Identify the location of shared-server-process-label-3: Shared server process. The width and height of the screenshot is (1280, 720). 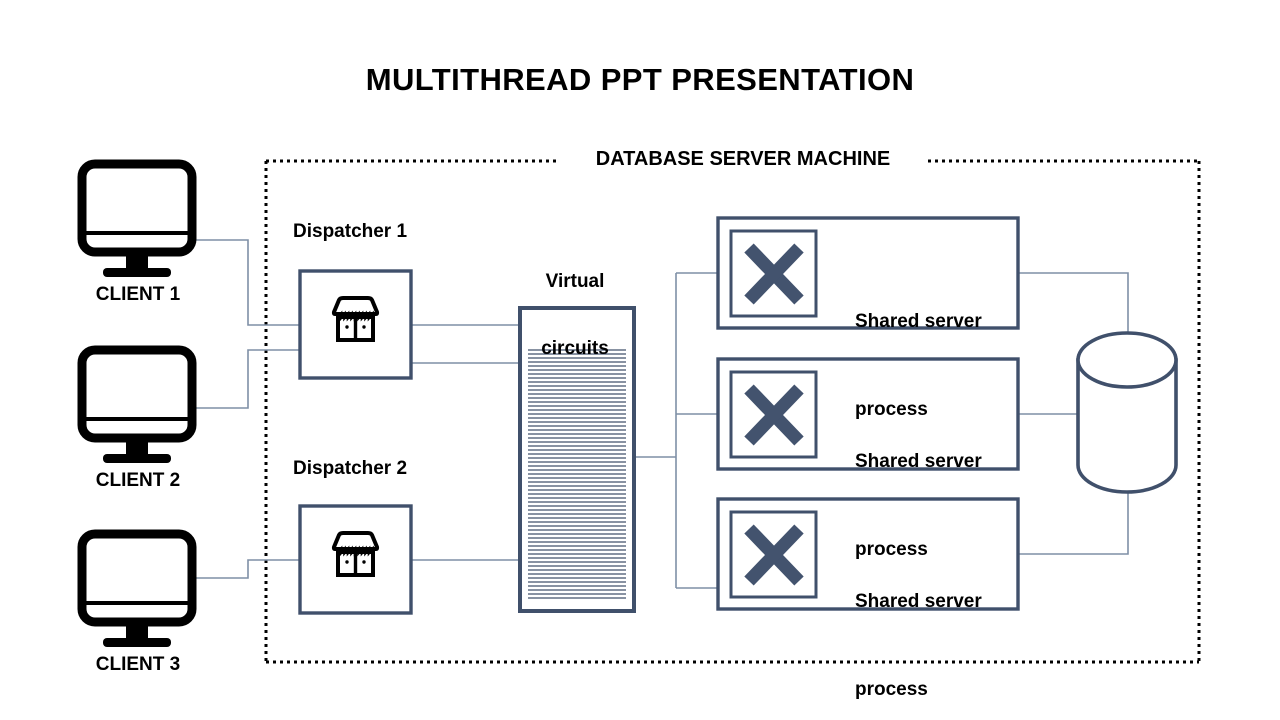
(945, 624).